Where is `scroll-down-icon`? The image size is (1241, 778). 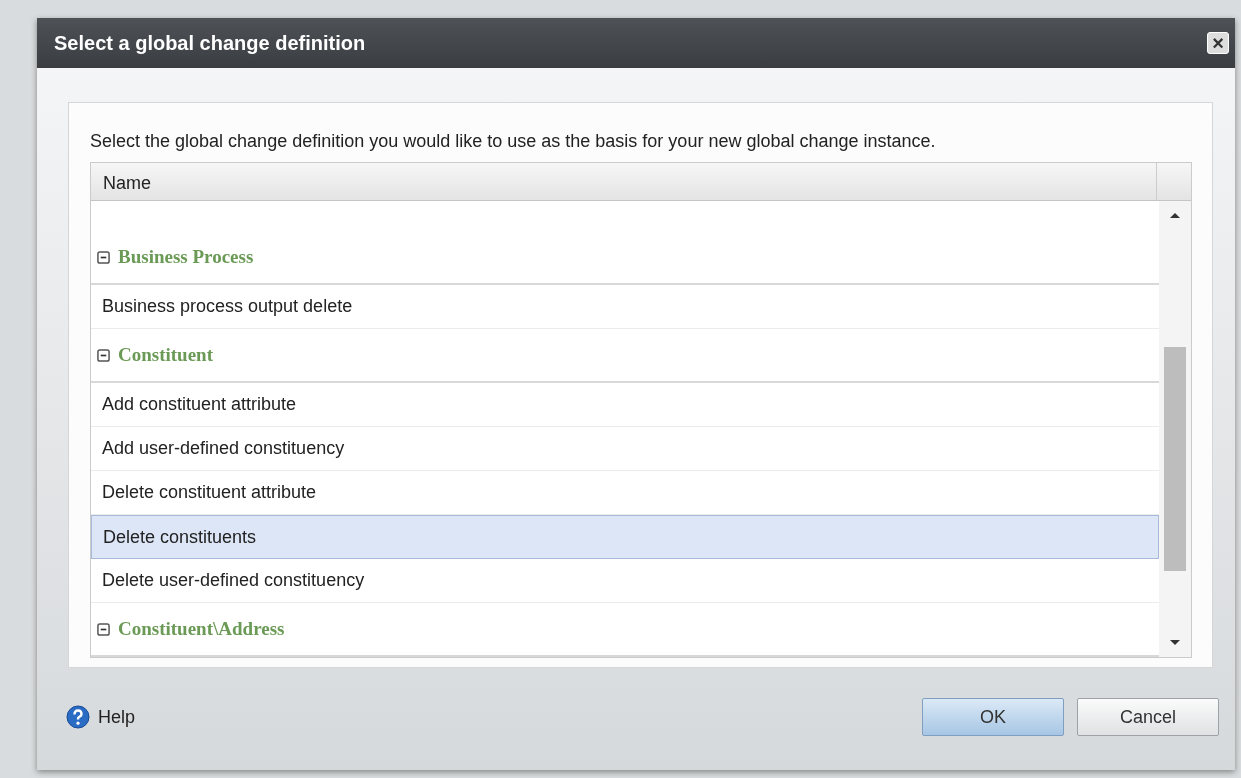
scroll-down-icon is located at coordinates (1175, 643).